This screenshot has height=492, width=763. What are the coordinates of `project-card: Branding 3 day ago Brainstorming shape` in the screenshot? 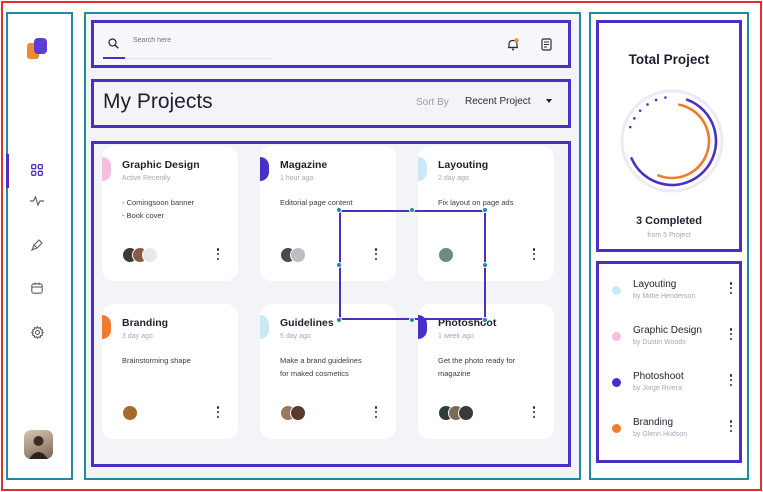 It's located at (170, 371).